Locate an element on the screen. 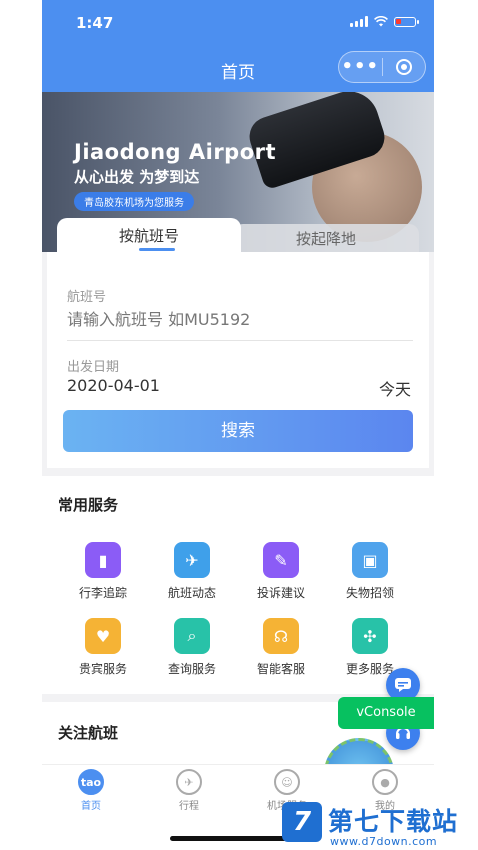 The width and height of the screenshot is (478, 850). departure-date-label: 出发日期 is located at coordinates (93, 367).